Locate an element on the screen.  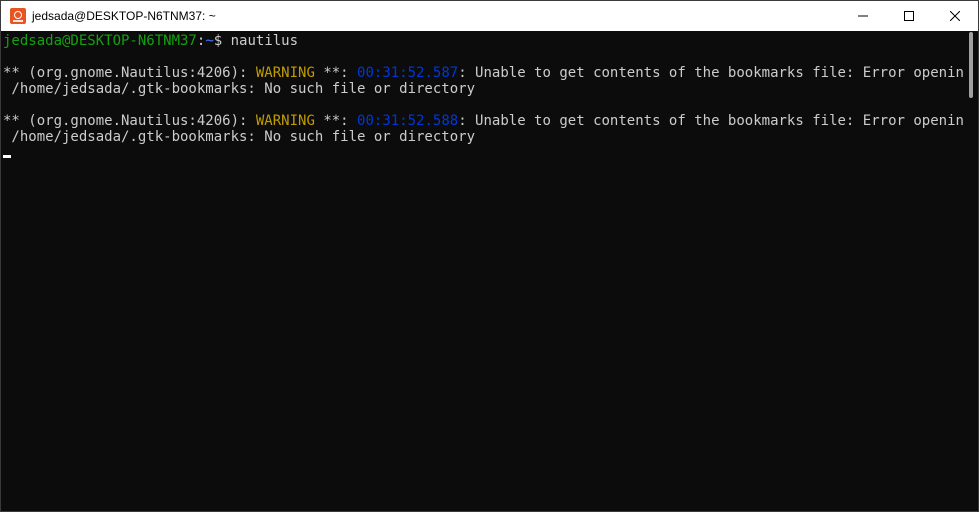
minimize-button is located at coordinates (863, 16).